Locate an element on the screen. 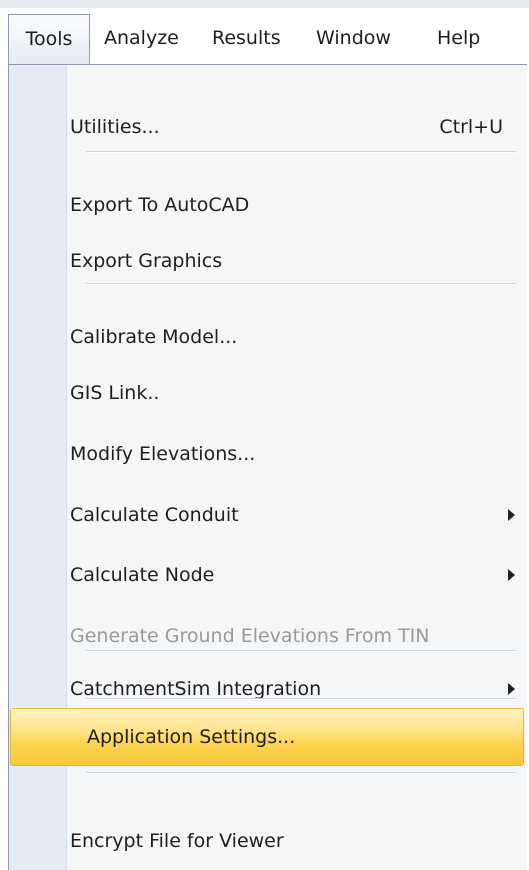  menu-help: Help is located at coordinates (458, 38).